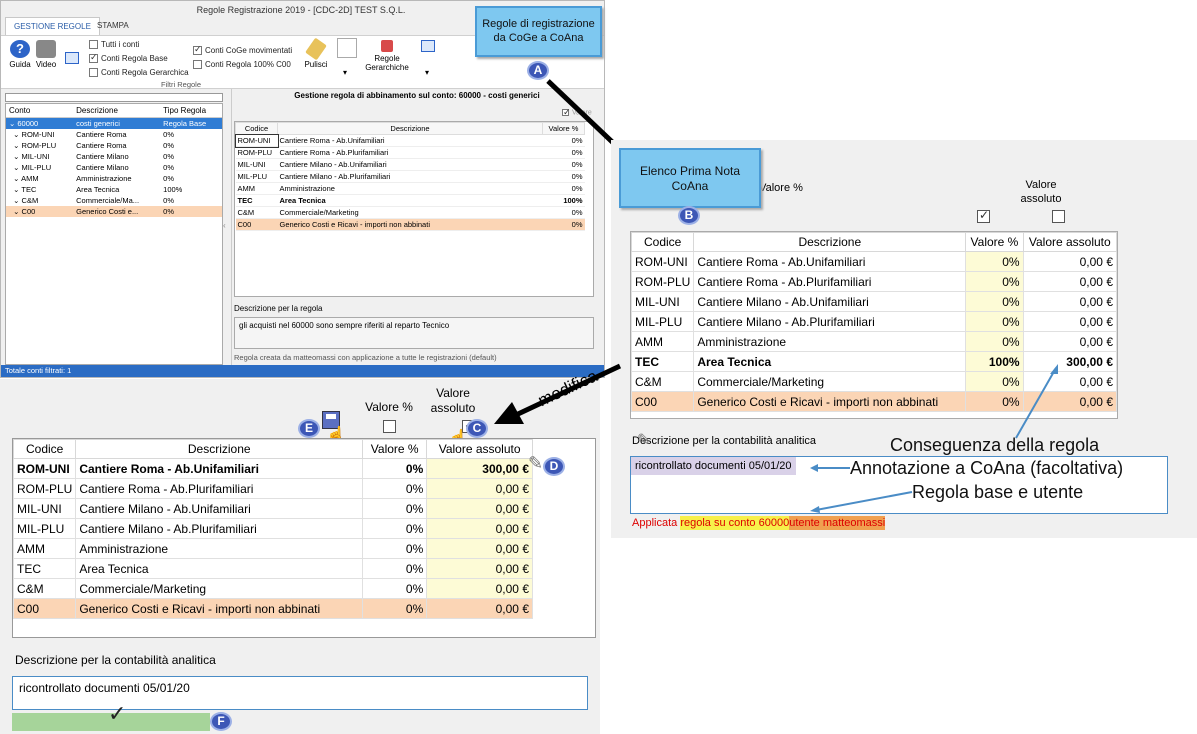 This screenshot has height=734, width=1197. What do you see at coordinates (410, 188) in the screenshot?
I see `table-row: AMM Amministrazione 0%` at bounding box center [410, 188].